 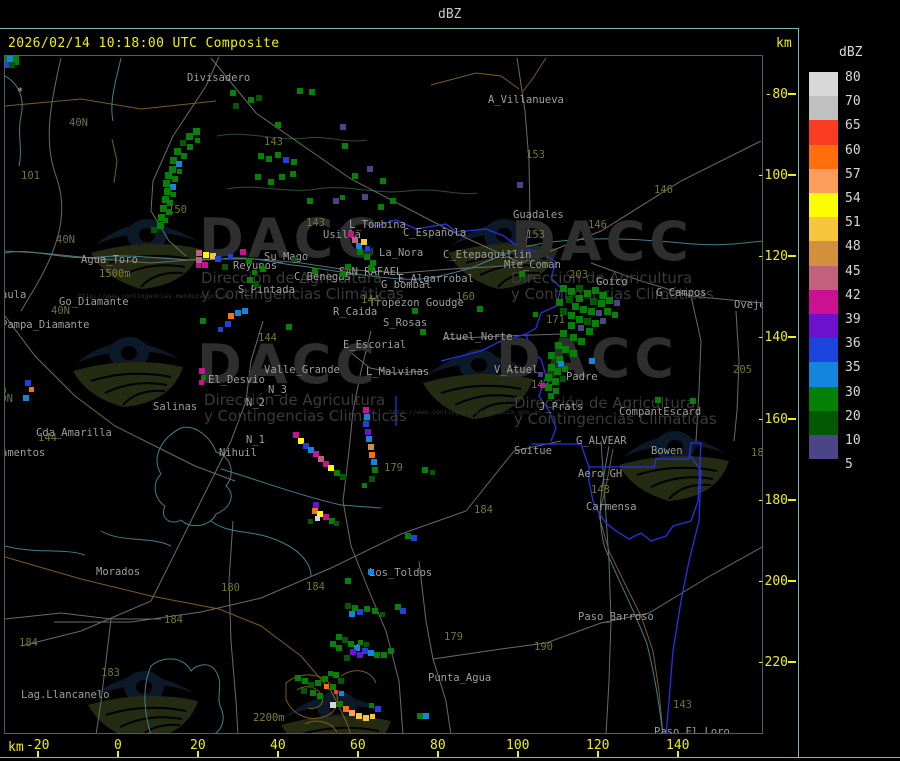 I want to click on map-place-label: Divisadero, so click(x=219, y=78).